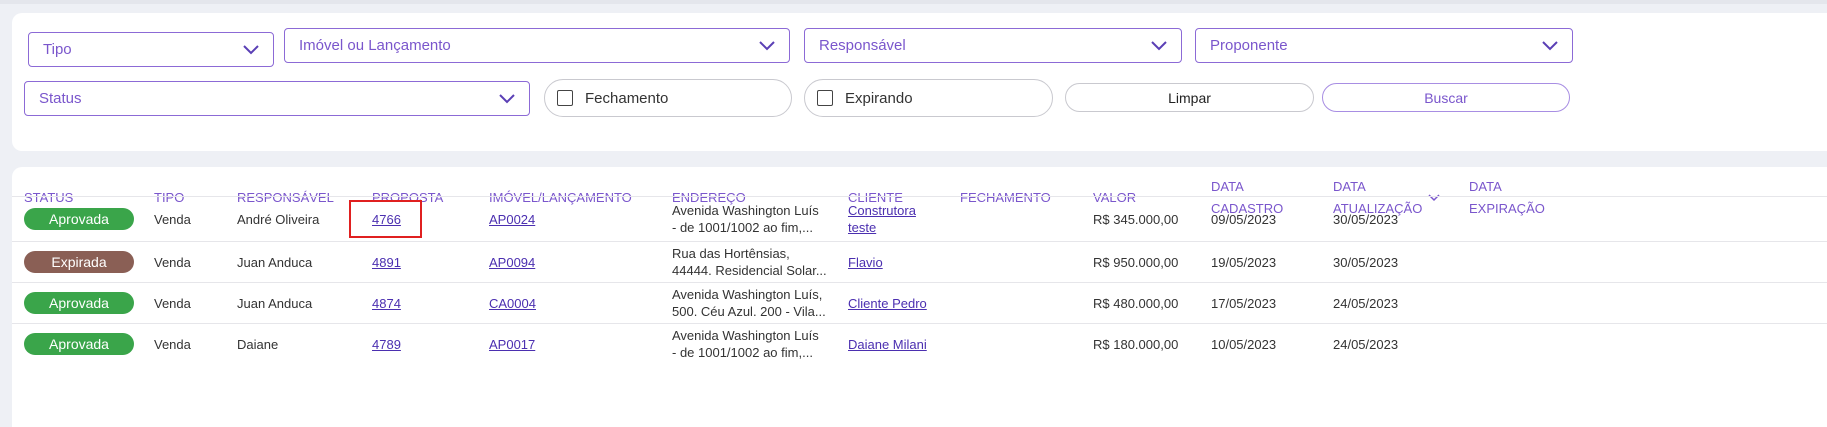 The height and width of the screenshot is (427, 1827). What do you see at coordinates (731, 253) in the screenshot?
I see `endereco-line1: Rua das Hortênsias,` at bounding box center [731, 253].